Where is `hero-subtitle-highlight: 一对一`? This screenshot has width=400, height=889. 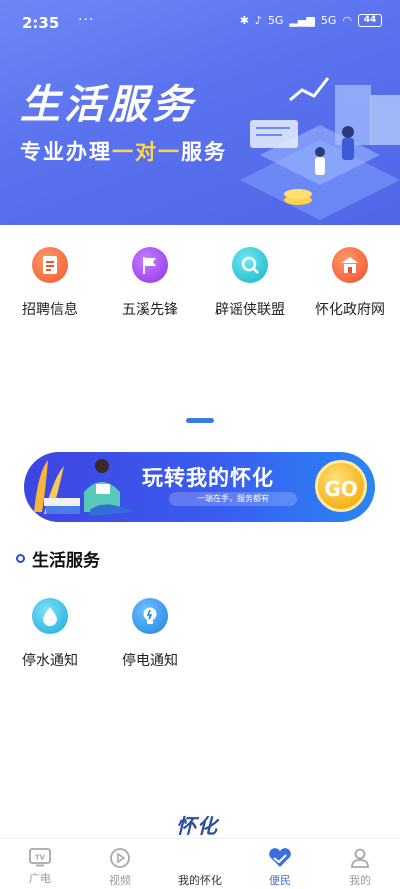 hero-subtitle-highlight: 一对一 is located at coordinates (146, 152).